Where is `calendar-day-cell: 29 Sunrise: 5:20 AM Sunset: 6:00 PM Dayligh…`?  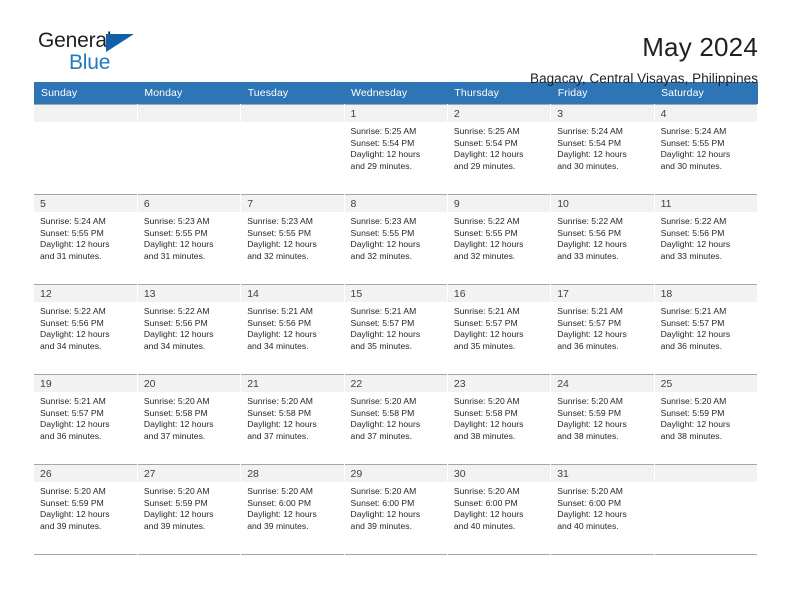 calendar-day-cell: 29 Sunrise: 5:20 AM Sunset: 6:00 PM Dayligh… is located at coordinates (396, 509).